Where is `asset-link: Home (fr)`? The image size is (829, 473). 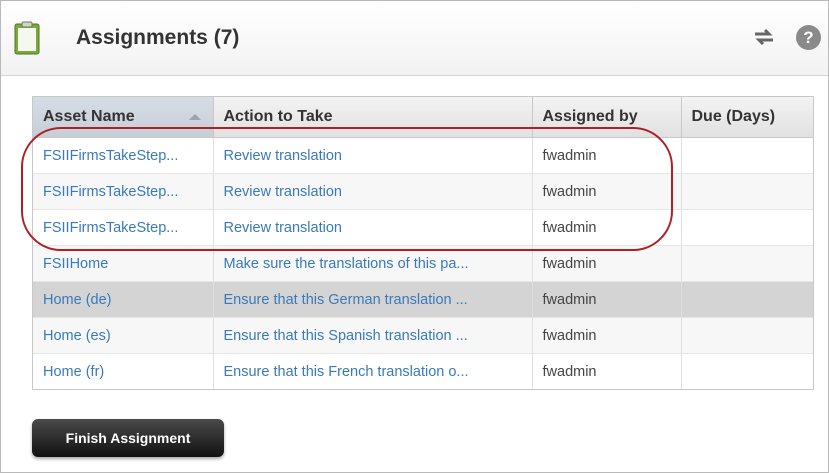 asset-link: Home (fr) is located at coordinates (73, 372).